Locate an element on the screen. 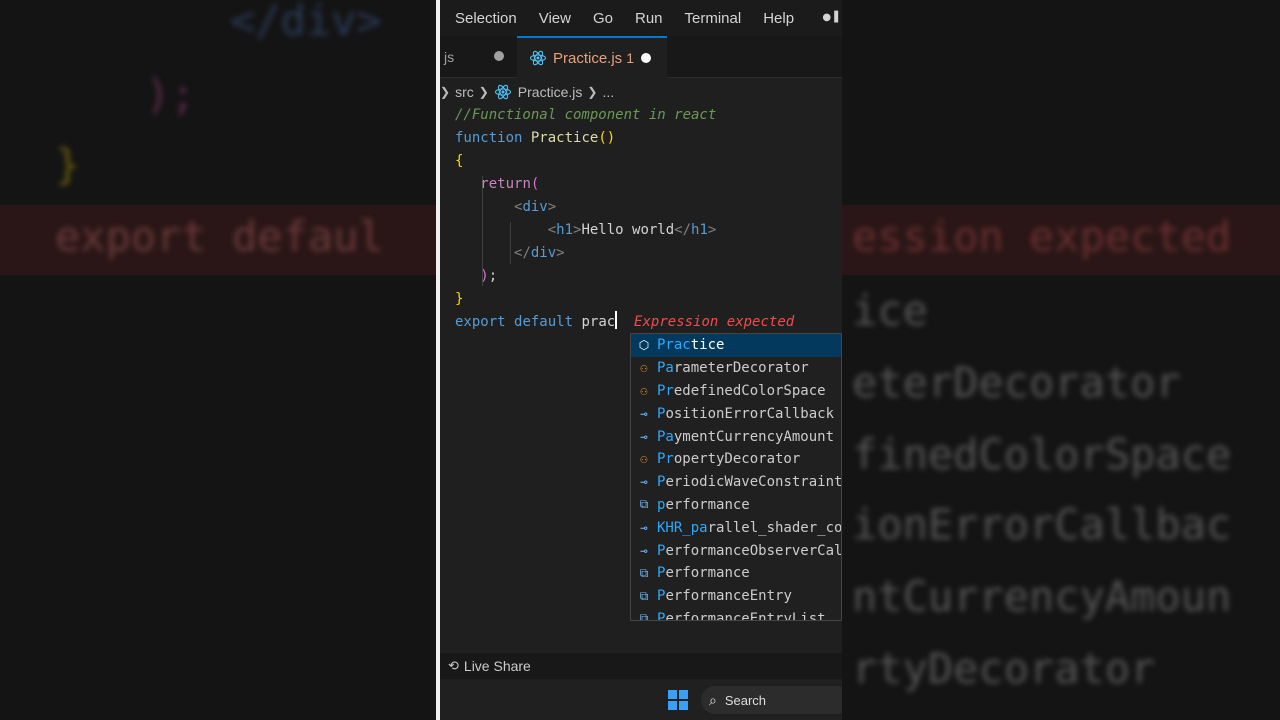 This screenshot has width=1280, height=720. suggestion-rest: eriodicWaveConstraints is located at coordinates (753, 482).